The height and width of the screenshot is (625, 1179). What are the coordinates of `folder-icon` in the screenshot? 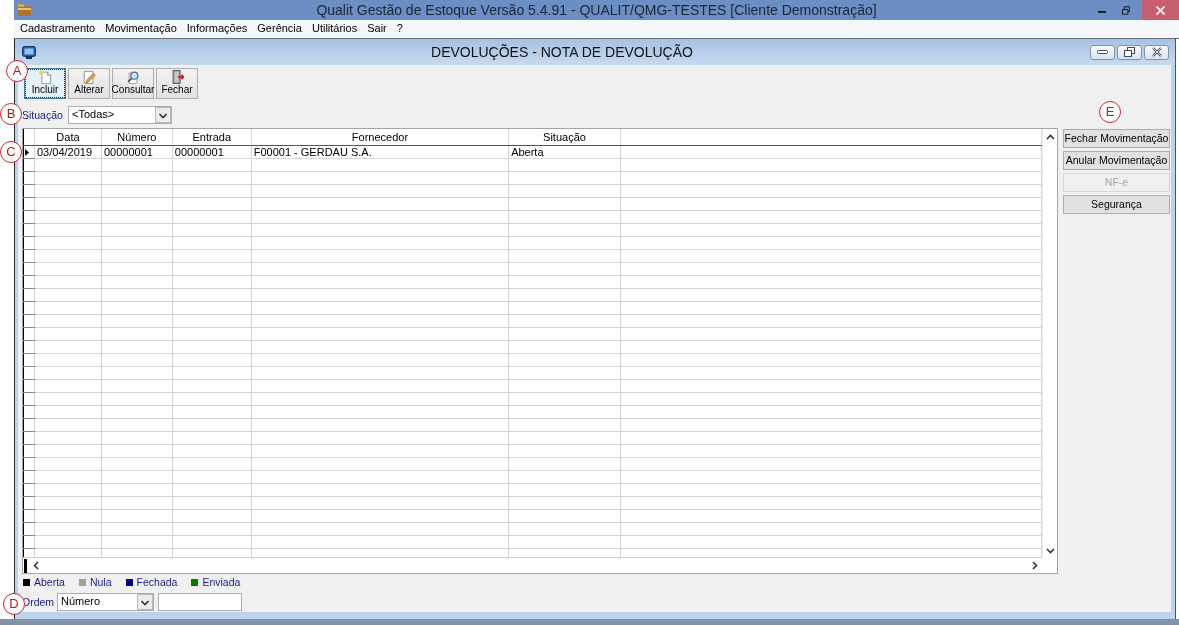 It's located at (24, 10).